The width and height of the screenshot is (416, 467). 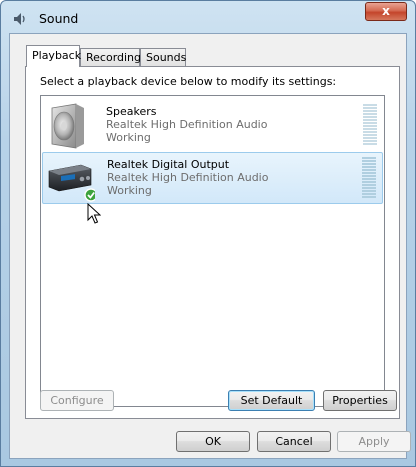 What do you see at coordinates (67, 126) in the screenshot?
I see `speaker-icon` at bounding box center [67, 126].